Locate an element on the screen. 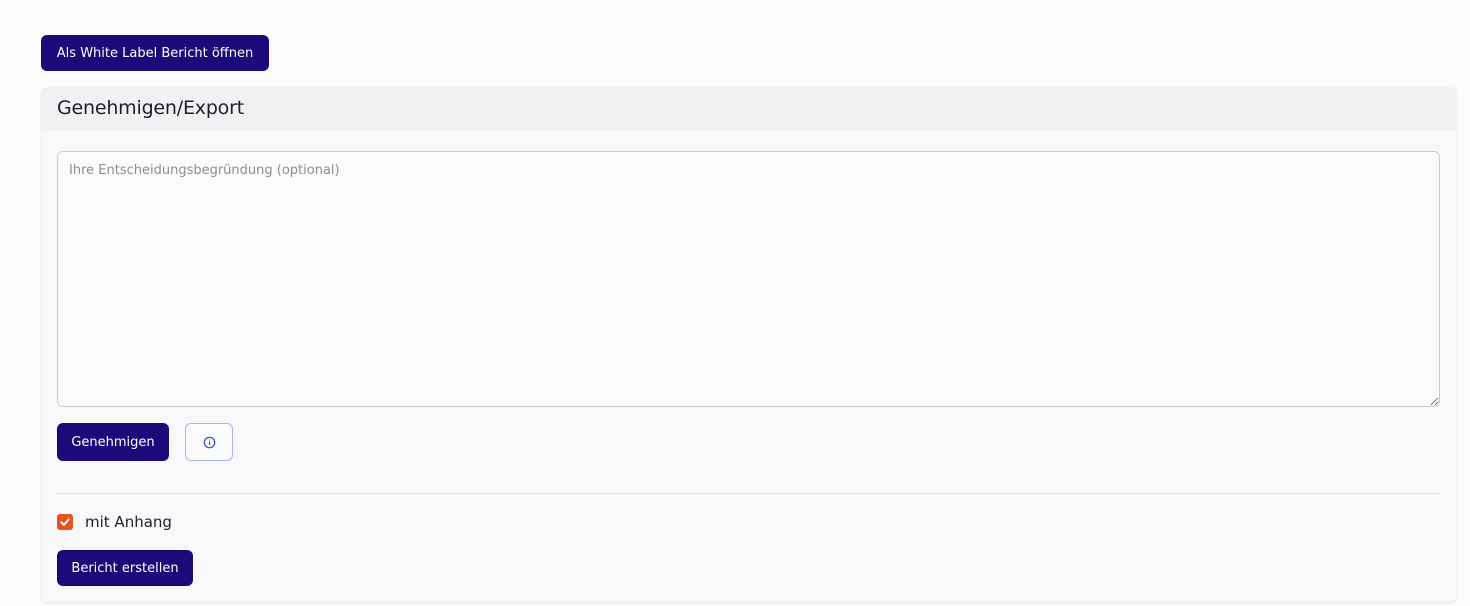 This screenshot has width=1470, height=606. open-white-label-report-button: Als White Label Bericht öffnen is located at coordinates (155, 53).